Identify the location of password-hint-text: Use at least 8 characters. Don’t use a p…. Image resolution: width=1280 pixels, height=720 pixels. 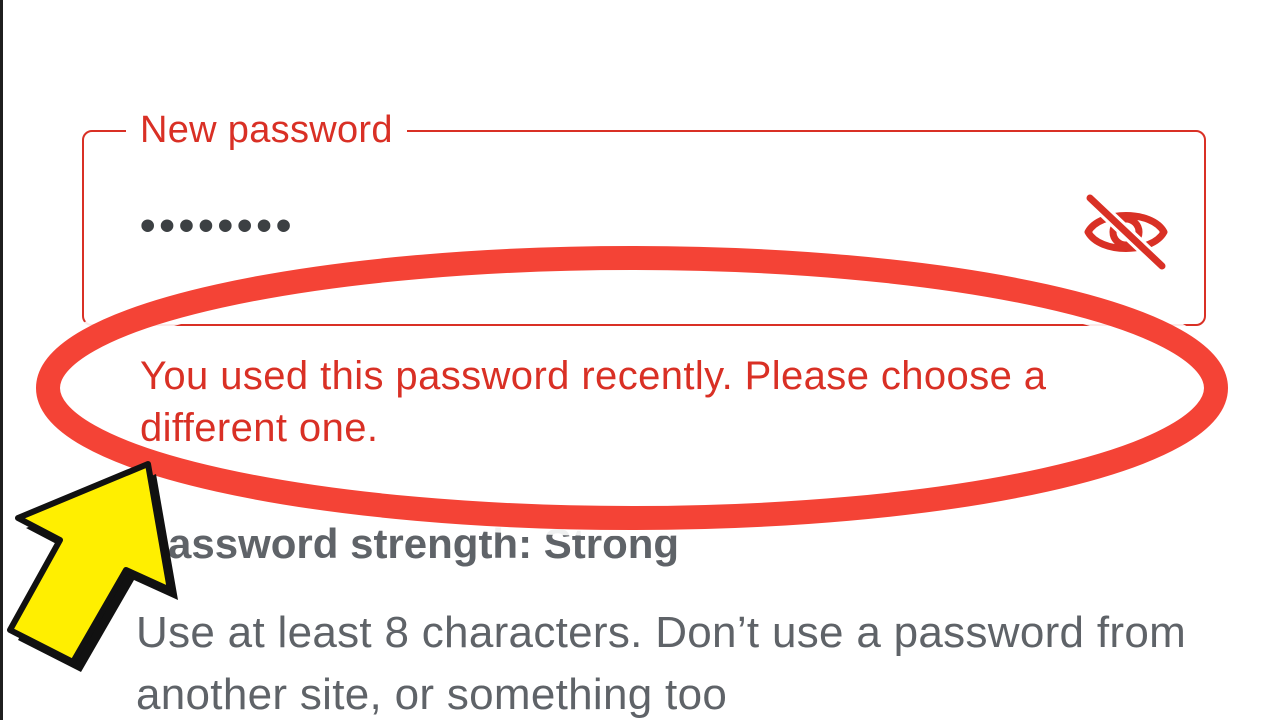
(661, 663).